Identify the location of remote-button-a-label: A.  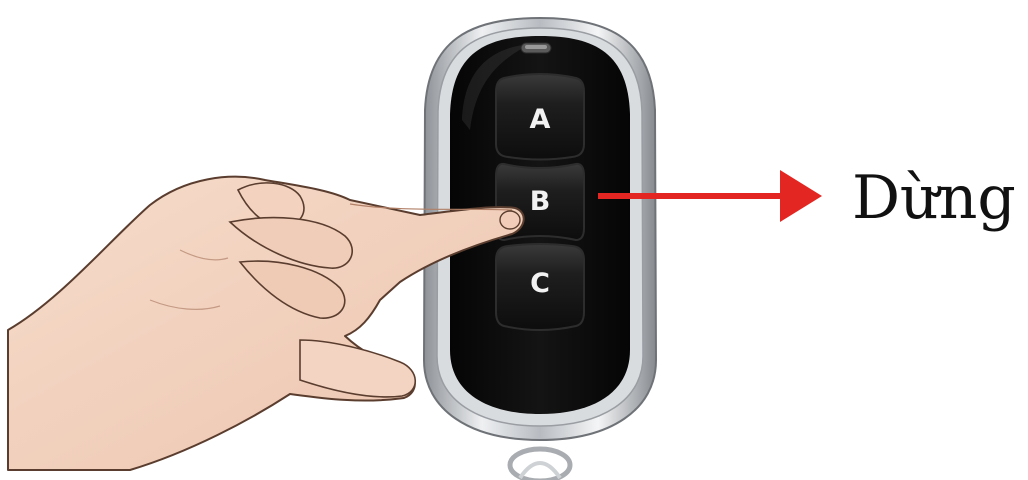
(540, 119).